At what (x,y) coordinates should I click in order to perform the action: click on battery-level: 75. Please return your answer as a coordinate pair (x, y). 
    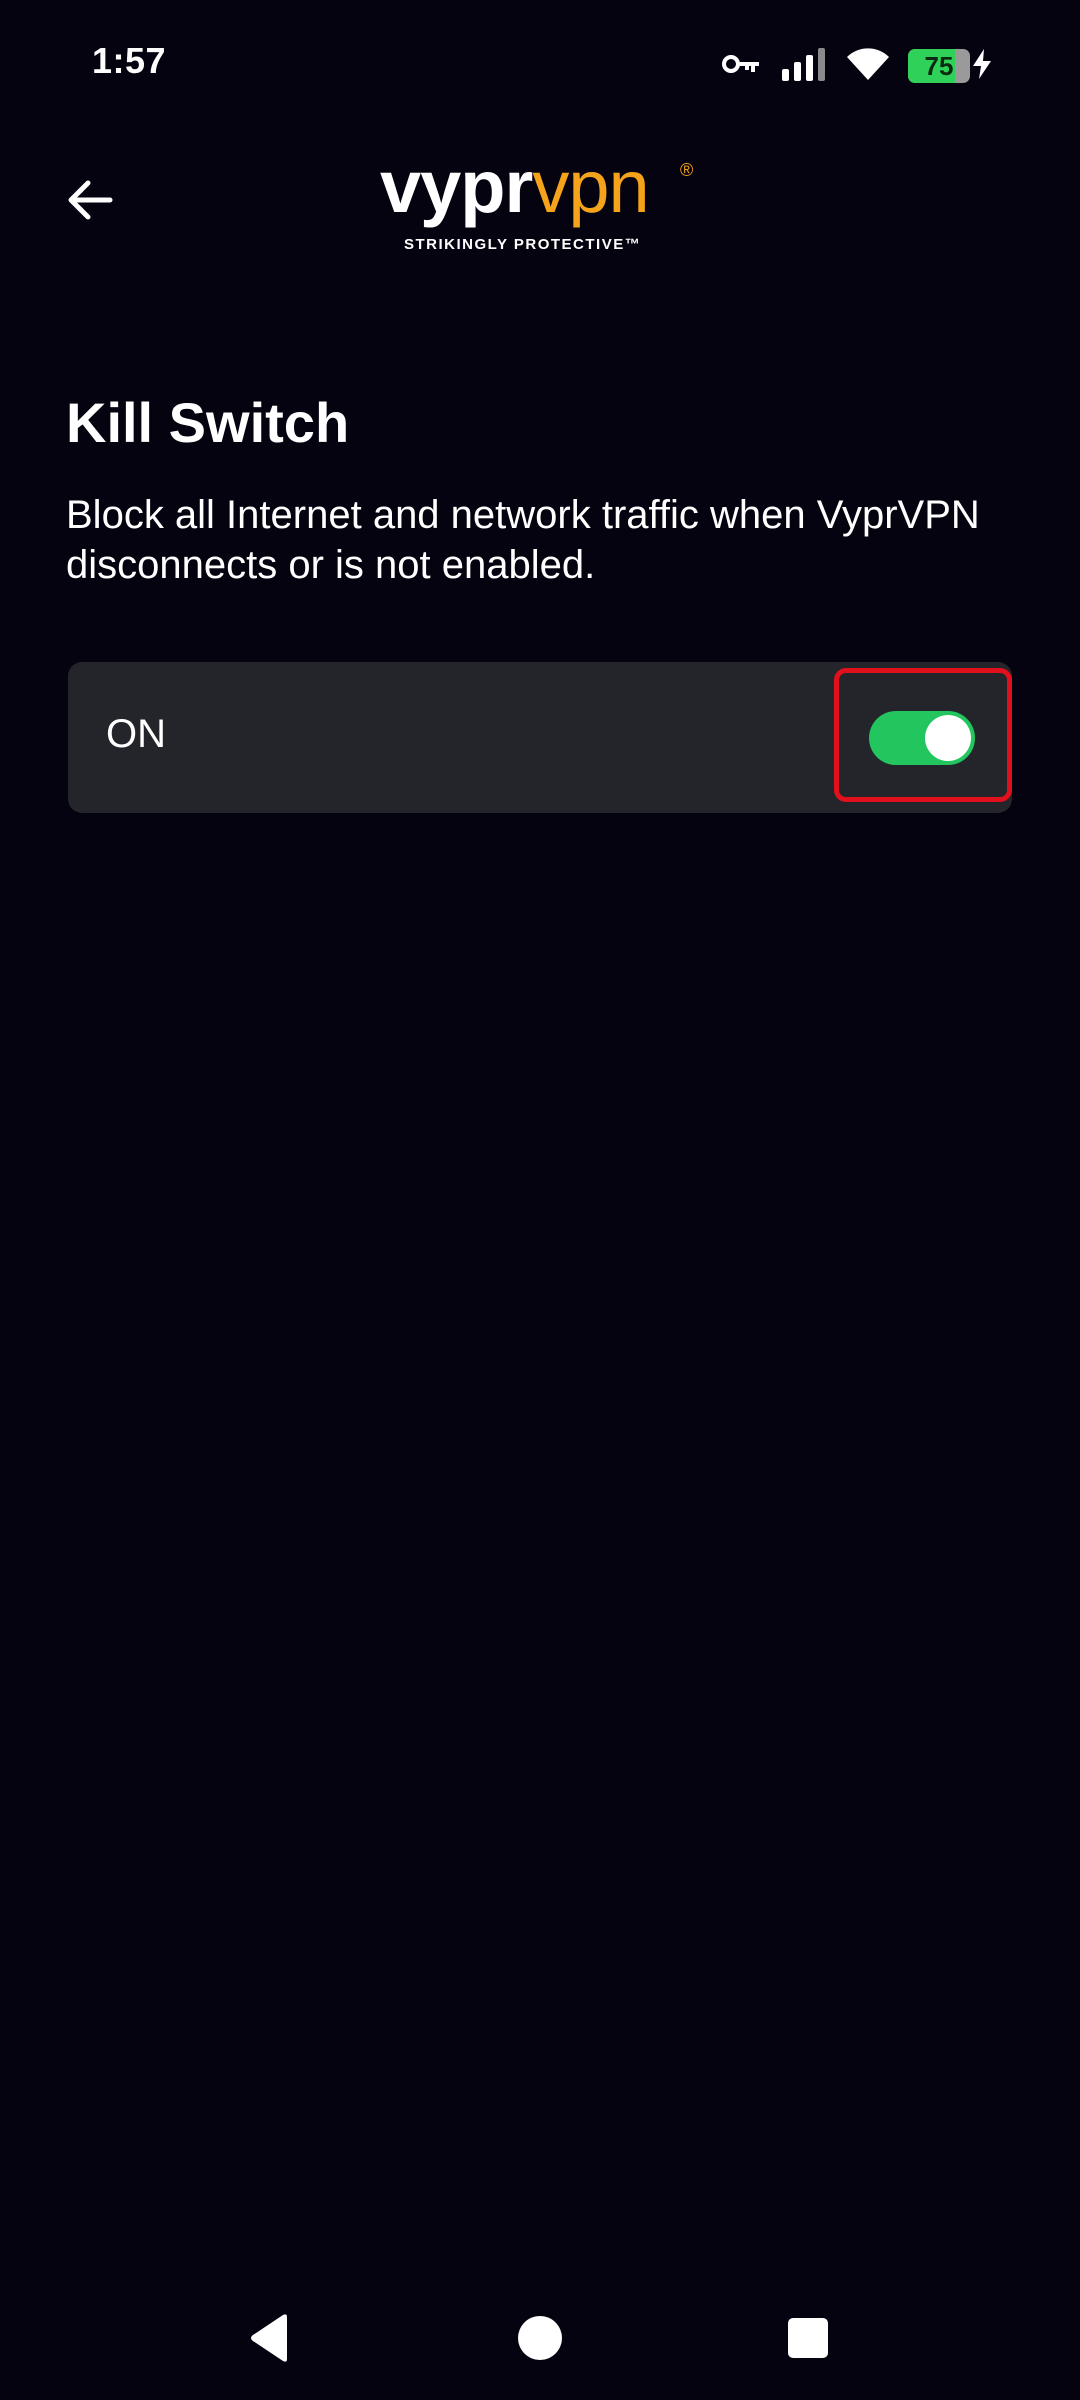
    Looking at the image, I should click on (939, 65).